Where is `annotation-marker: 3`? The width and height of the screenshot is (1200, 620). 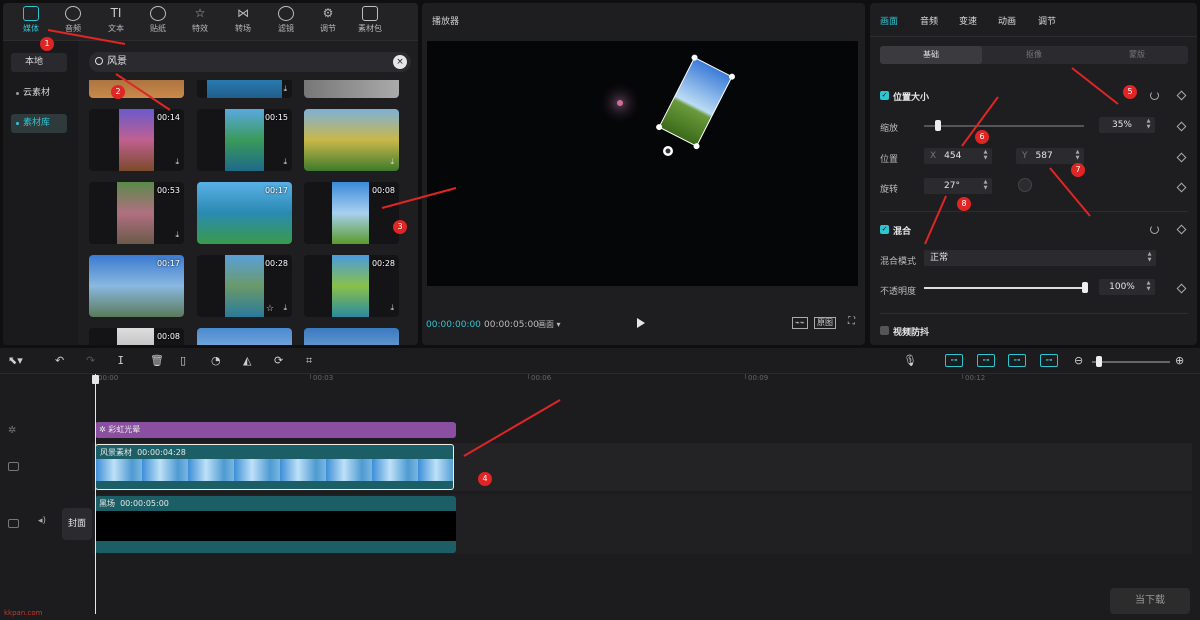 annotation-marker: 3 is located at coordinates (400, 227).